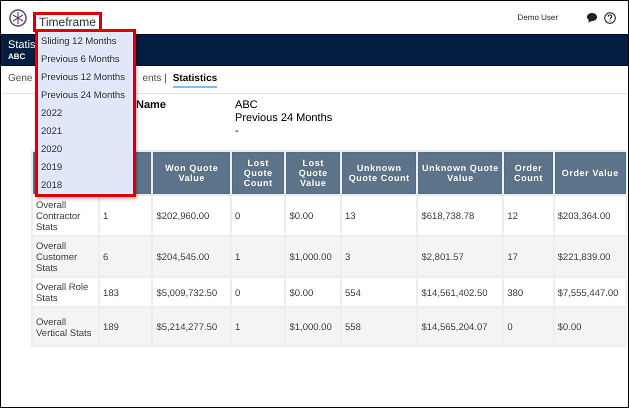  What do you see at coordinates (460, 173) in the screenshot?
I see `column-header: Unknown Quote Value` at bounding box center [460, 173].